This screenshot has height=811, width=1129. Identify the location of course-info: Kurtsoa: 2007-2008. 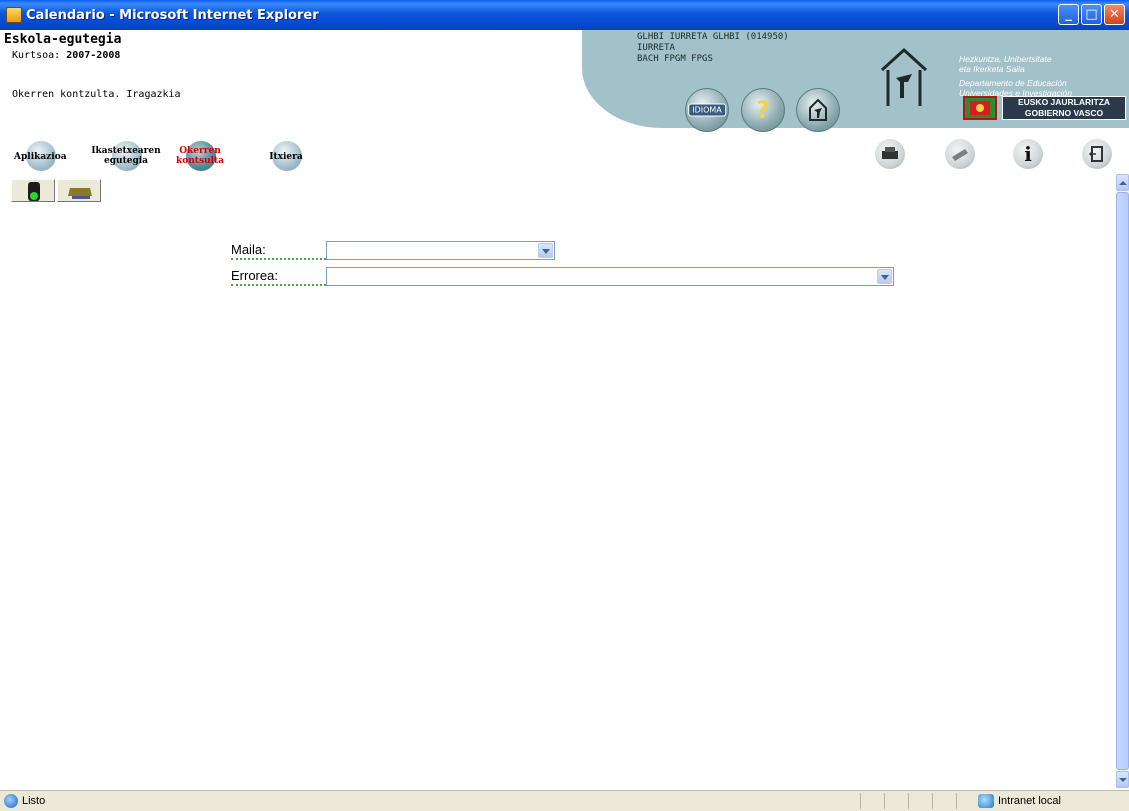
(66, 55).